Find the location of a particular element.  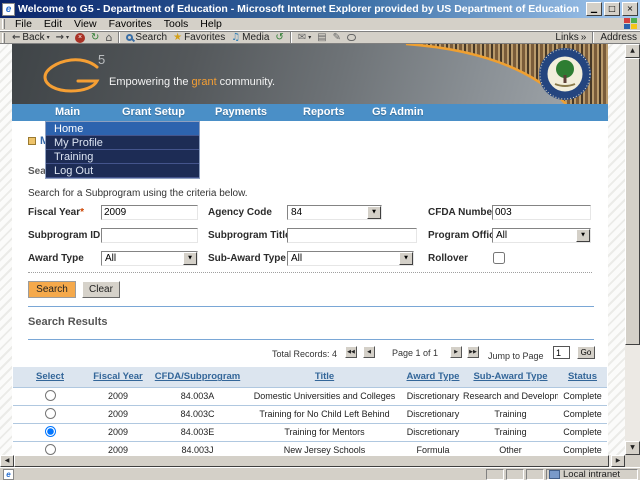

status-message-panel is located at coordinates (251, 474).